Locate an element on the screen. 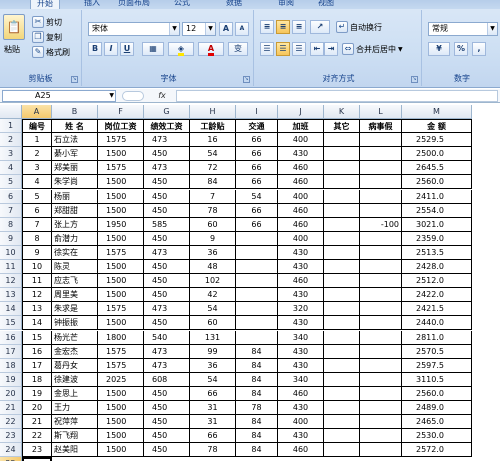  formula-expand-handle is located at coordinates (133, 96).